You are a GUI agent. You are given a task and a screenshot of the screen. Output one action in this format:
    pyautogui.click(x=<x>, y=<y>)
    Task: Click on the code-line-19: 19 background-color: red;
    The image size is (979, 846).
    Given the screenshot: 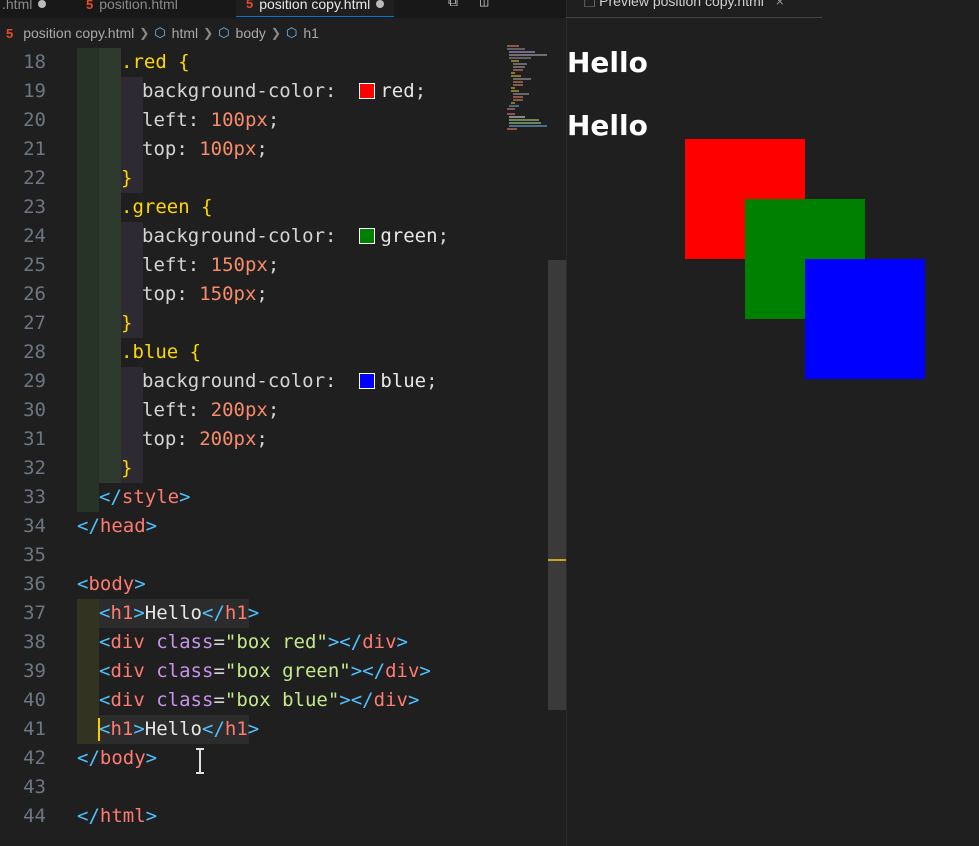 What is the action you would take?
    pyautogui.click(x=225, y=91)
    